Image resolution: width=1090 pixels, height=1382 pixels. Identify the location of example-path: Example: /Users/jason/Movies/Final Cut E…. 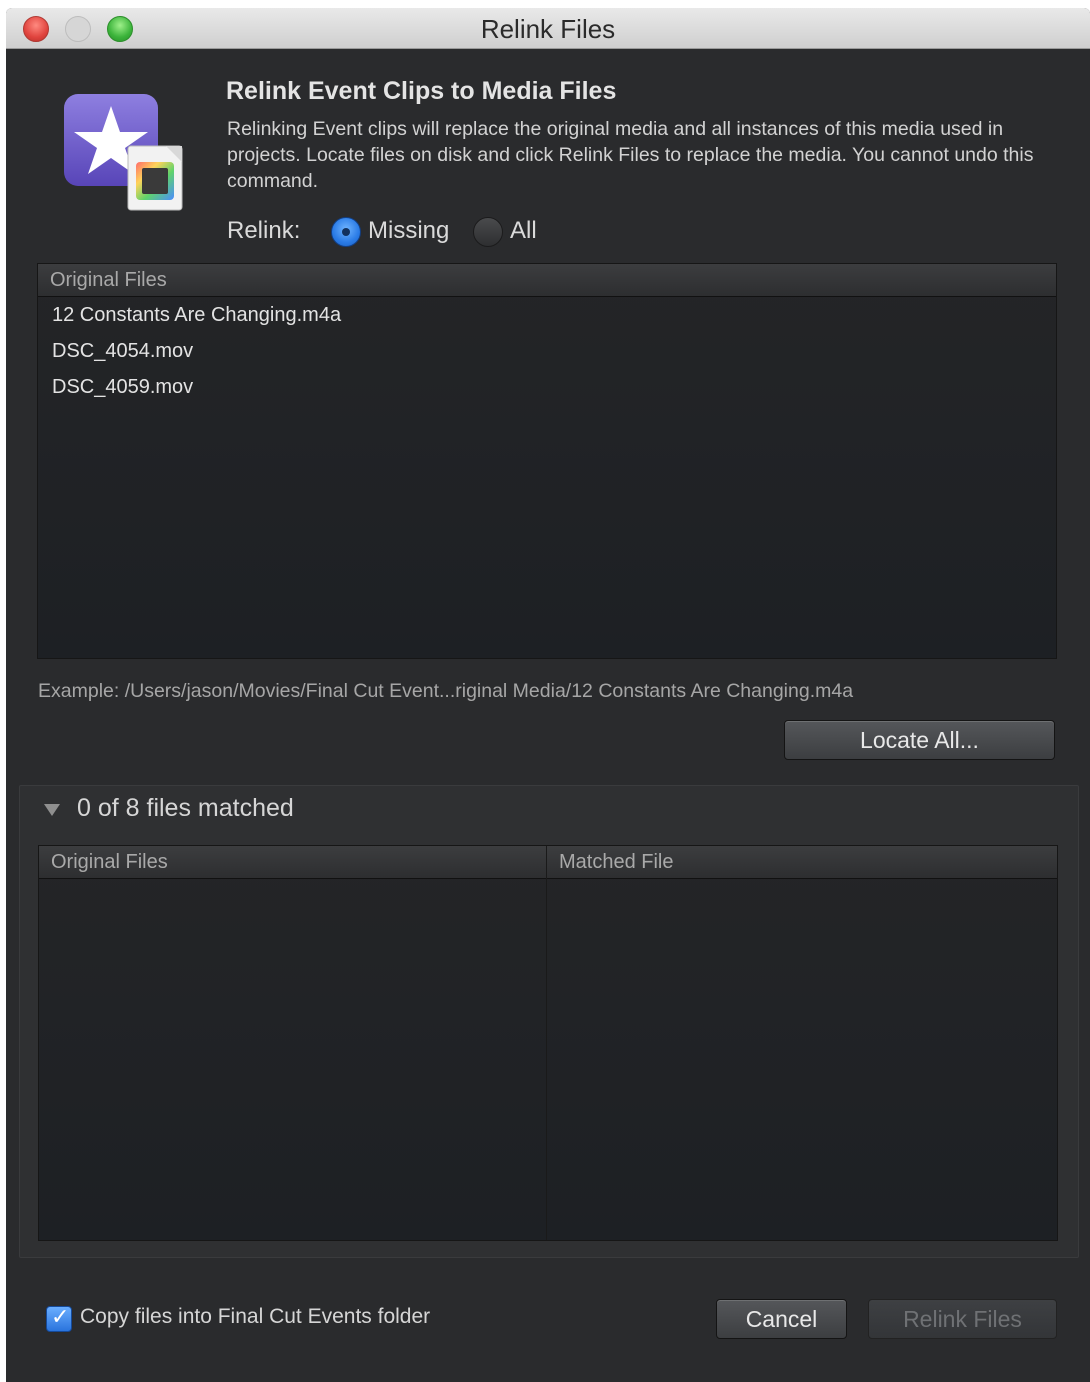
(446, 691).